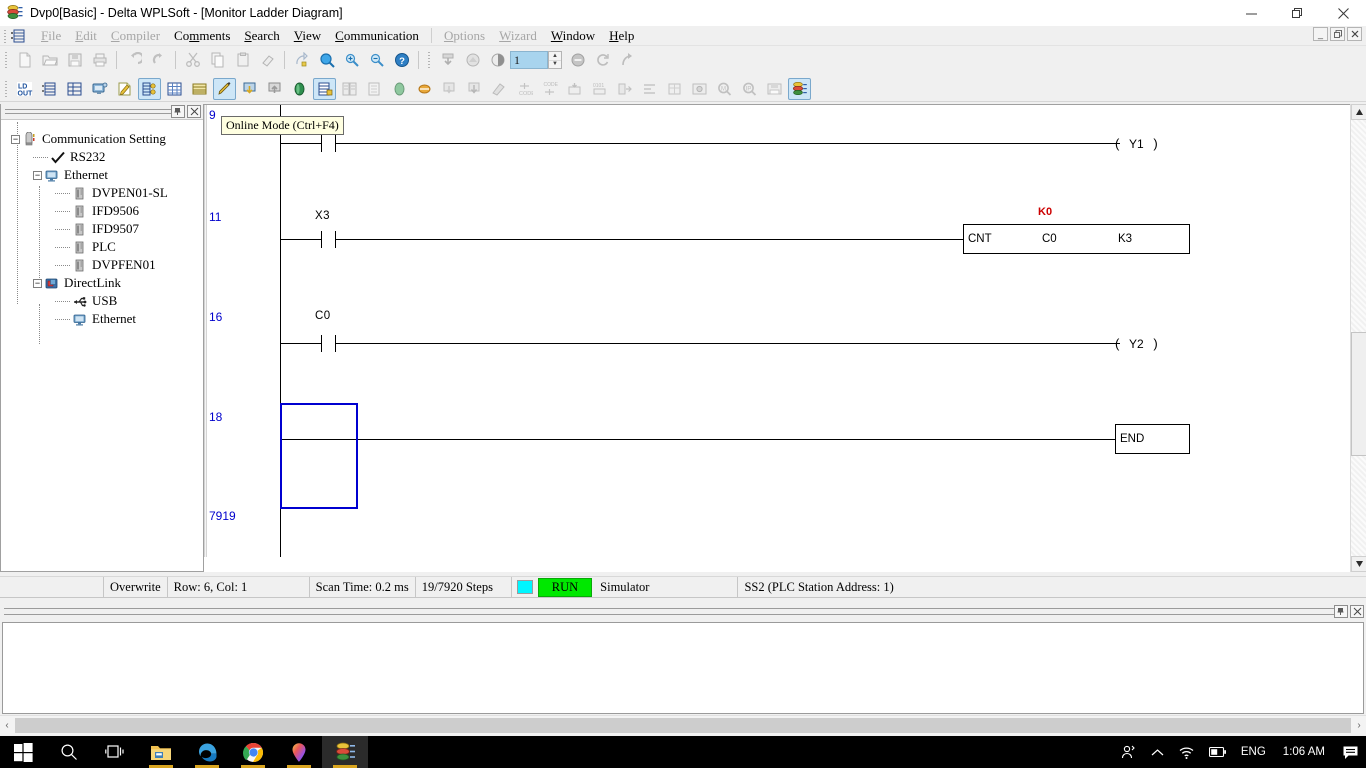  Describe the element at coordinates (24, 60) in the screenshot. I see `new-file-icon` at that location.